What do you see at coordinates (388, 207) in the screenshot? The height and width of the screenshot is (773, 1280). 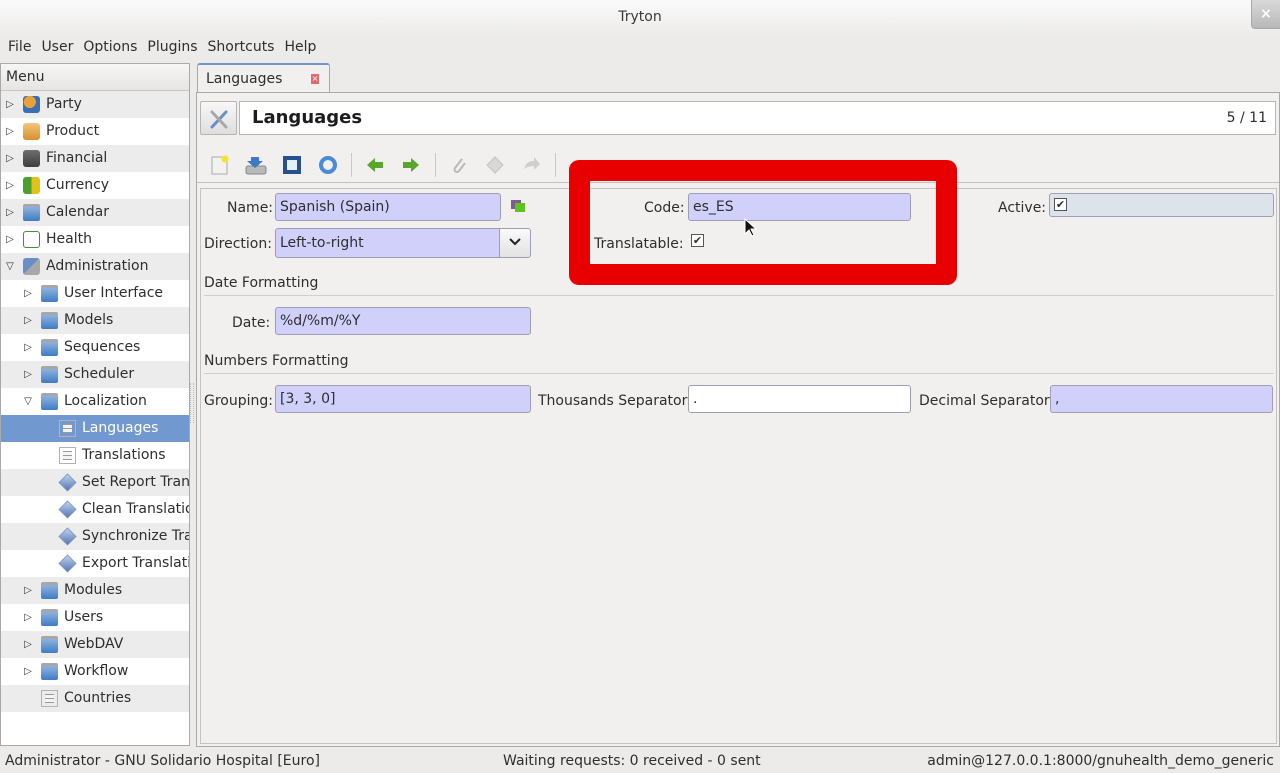 I see `name-field: Spanish (Spain)` at bounding box center [388, 207].